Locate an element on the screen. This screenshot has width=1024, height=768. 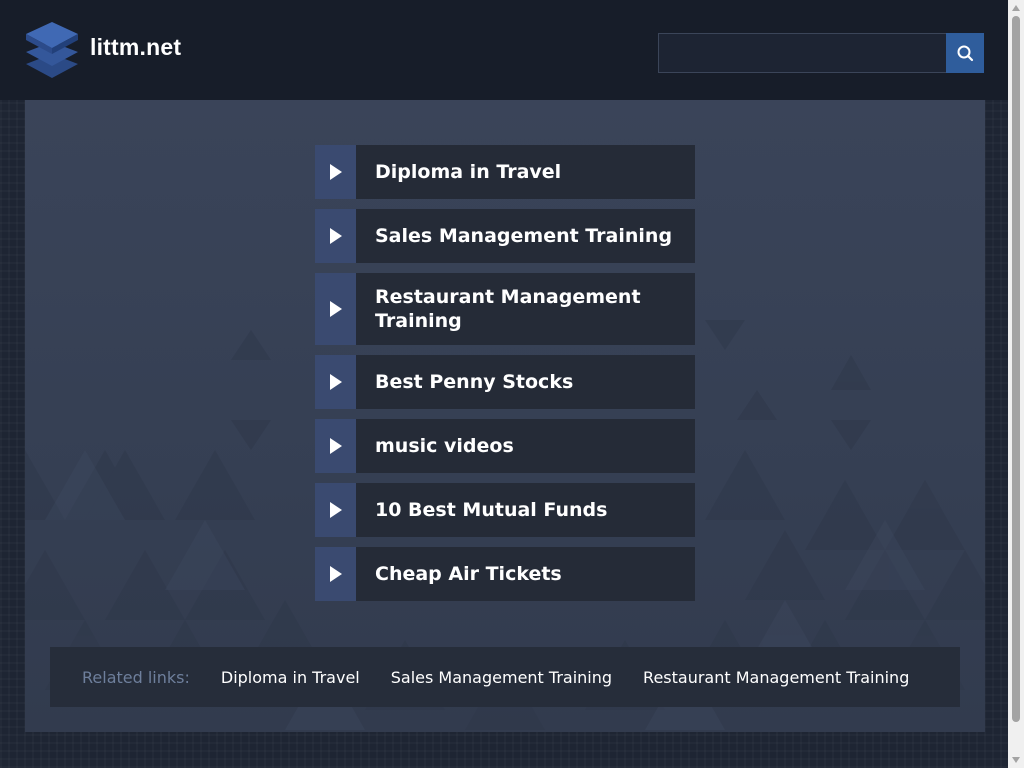
scroll-down-arrow-icon is located at coordinates (1016, 760).